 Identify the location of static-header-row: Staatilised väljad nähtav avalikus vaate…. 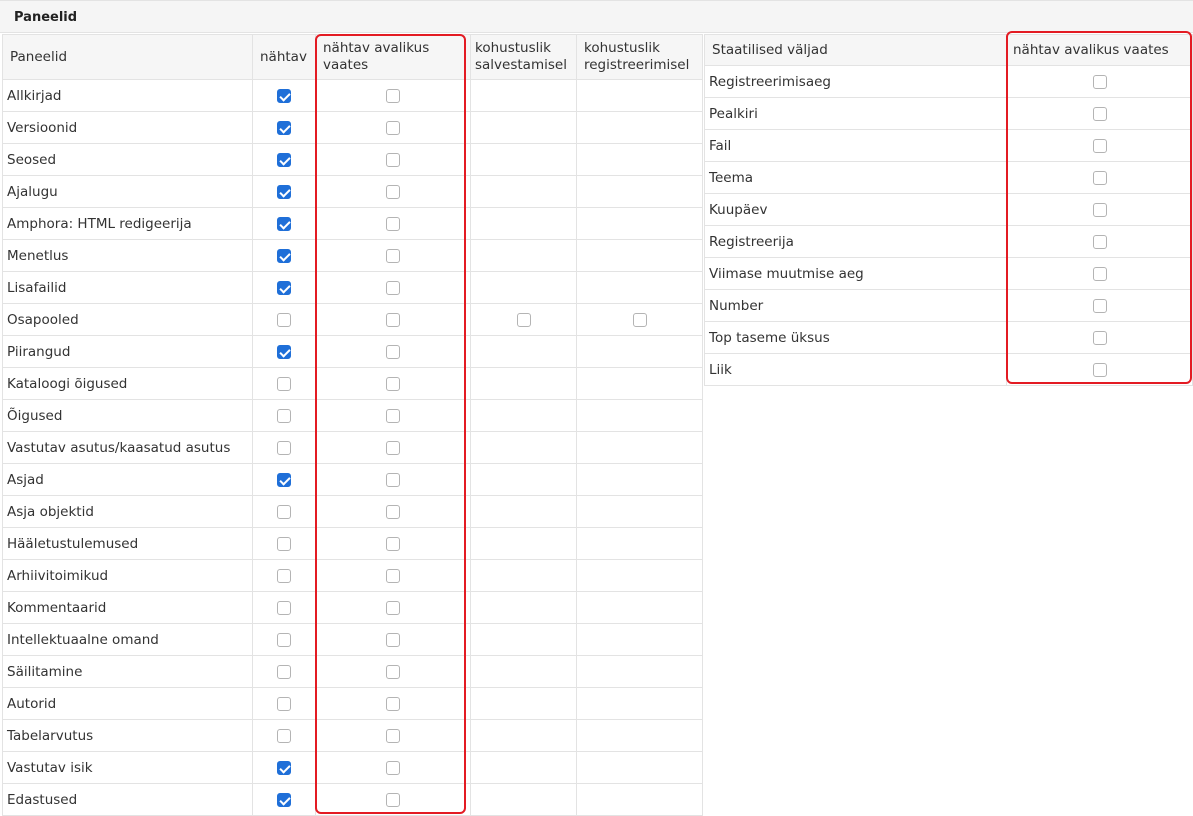
(948, 50).